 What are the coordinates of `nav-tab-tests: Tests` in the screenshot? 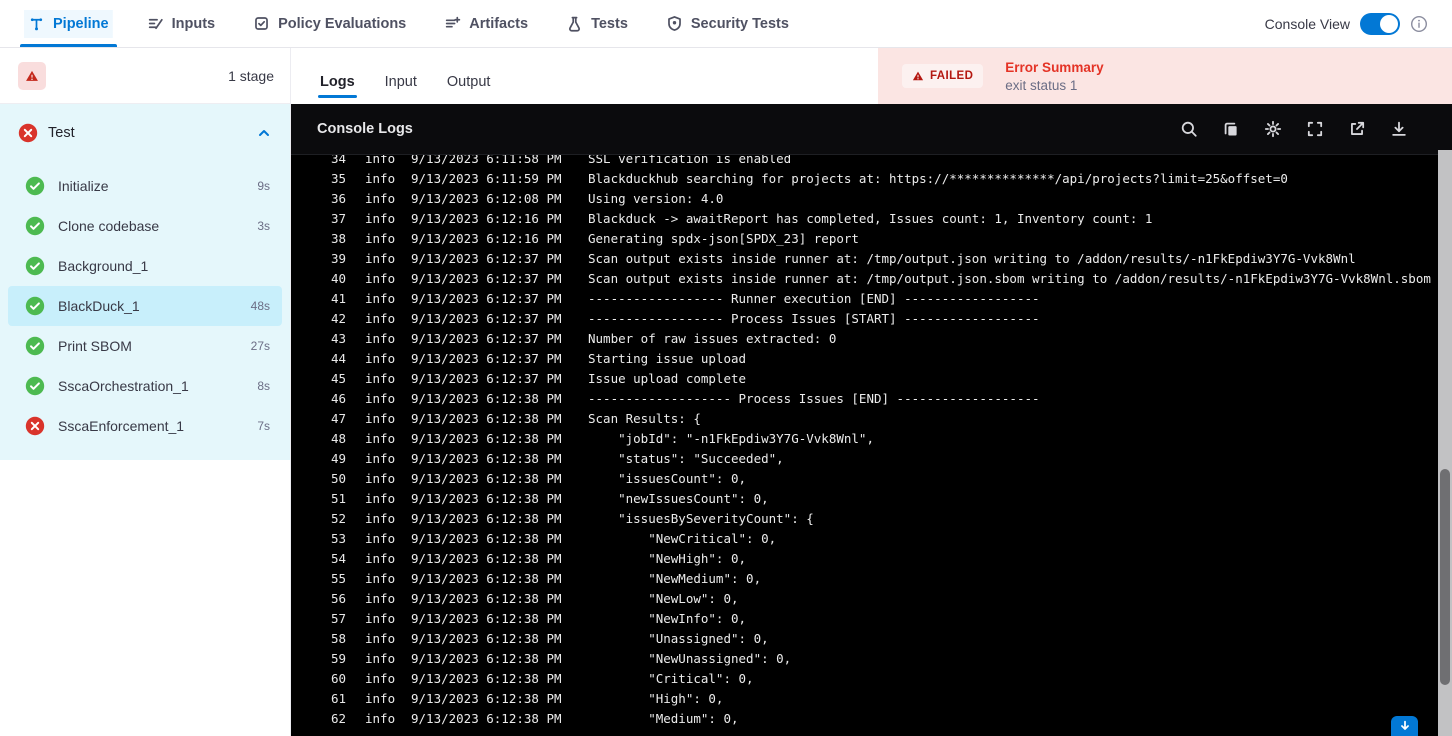 It's located at (597, 23).